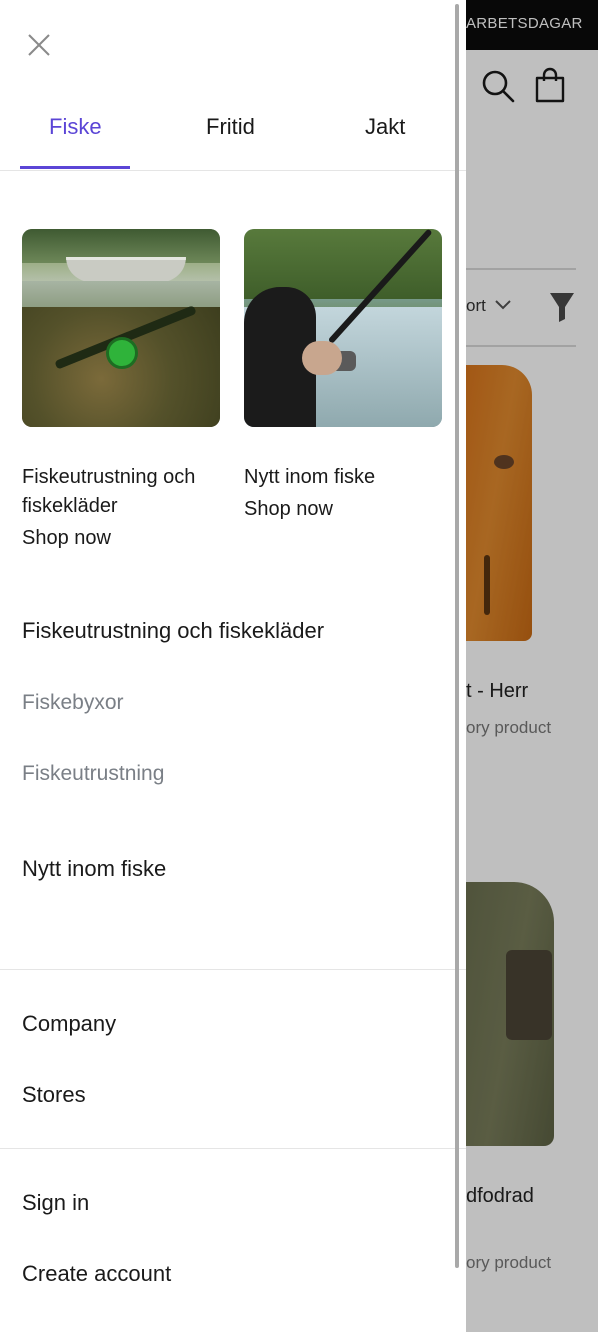 The image size is (598, 1332). Describe the element at coordinates (73, 703) in the screenshot. I see `subcategory-link: Fiskebyxor` at that location.